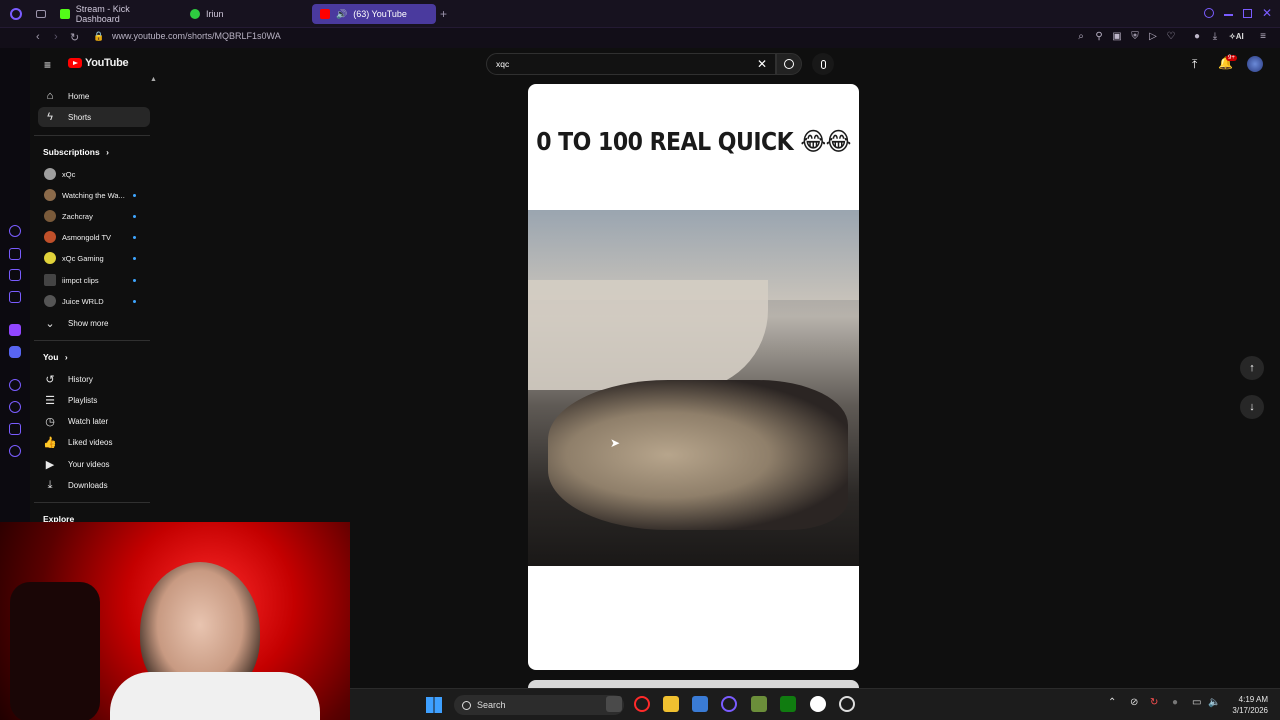 The height and width of the screenshot is (720, 1280). What do you see at coordinates (175, 621) in the screenshot?
I see `webcam-overlay` at bounding box center [175, 621].